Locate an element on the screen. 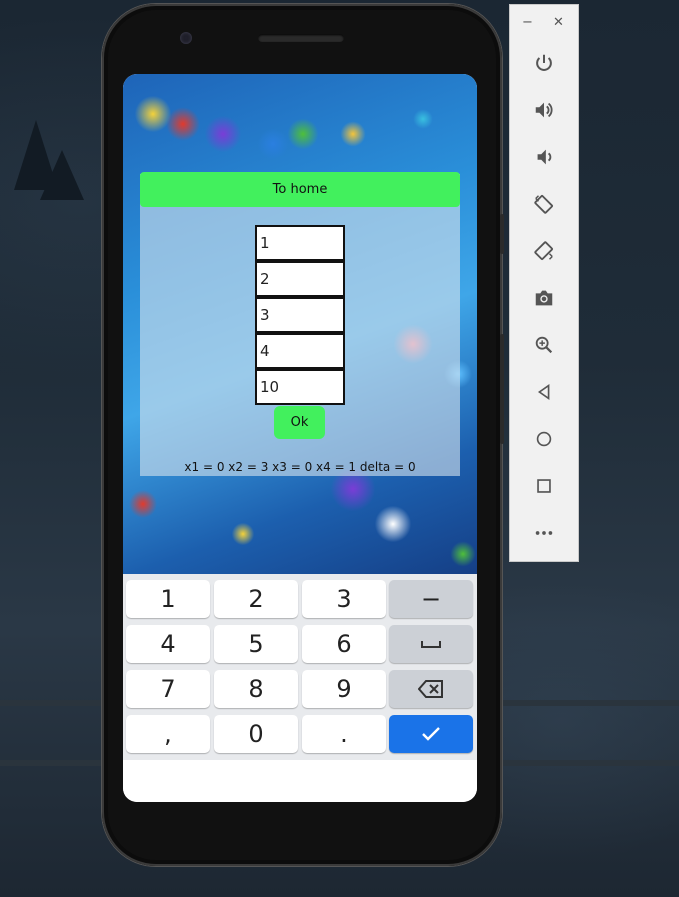  screenshot-button is located at coordinates (544, 298).